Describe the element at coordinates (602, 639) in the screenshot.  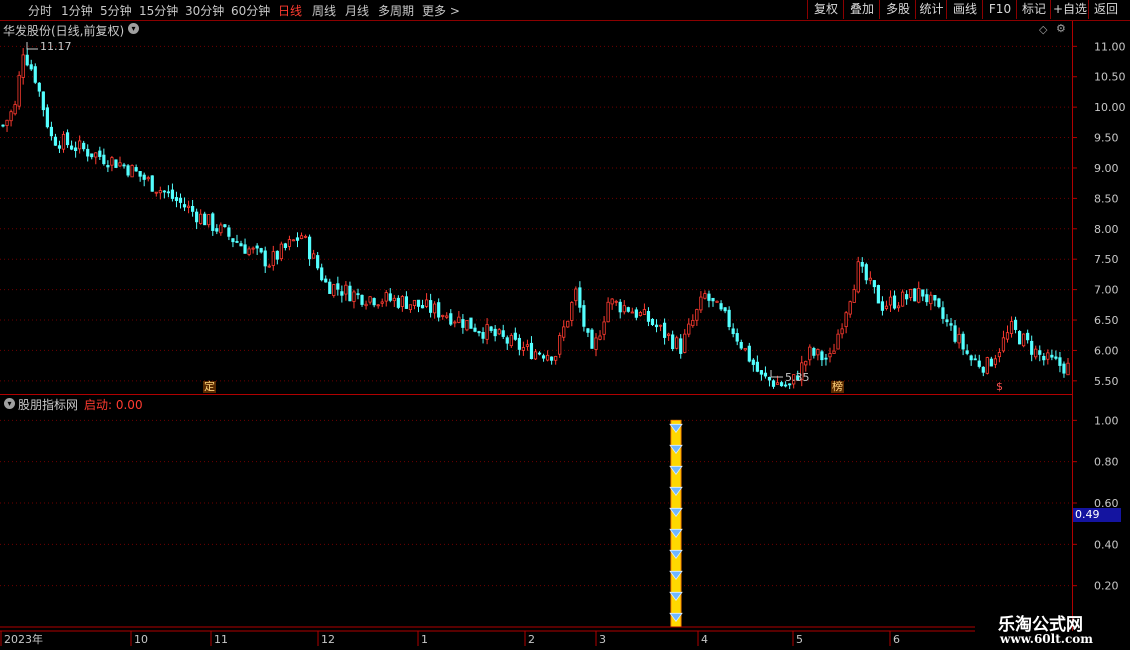
I see `x-tick-label: 3` at that location.